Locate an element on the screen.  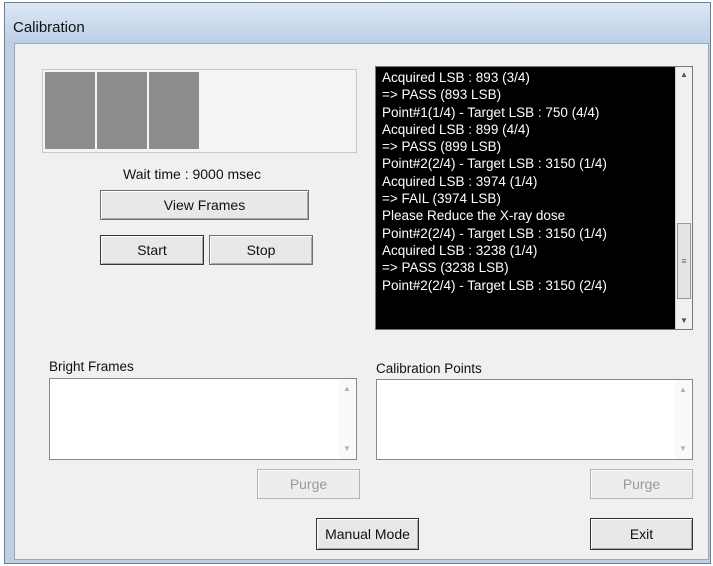
wait-time-label: Wait time : 9000 msec is located at coordinates (192, 174).